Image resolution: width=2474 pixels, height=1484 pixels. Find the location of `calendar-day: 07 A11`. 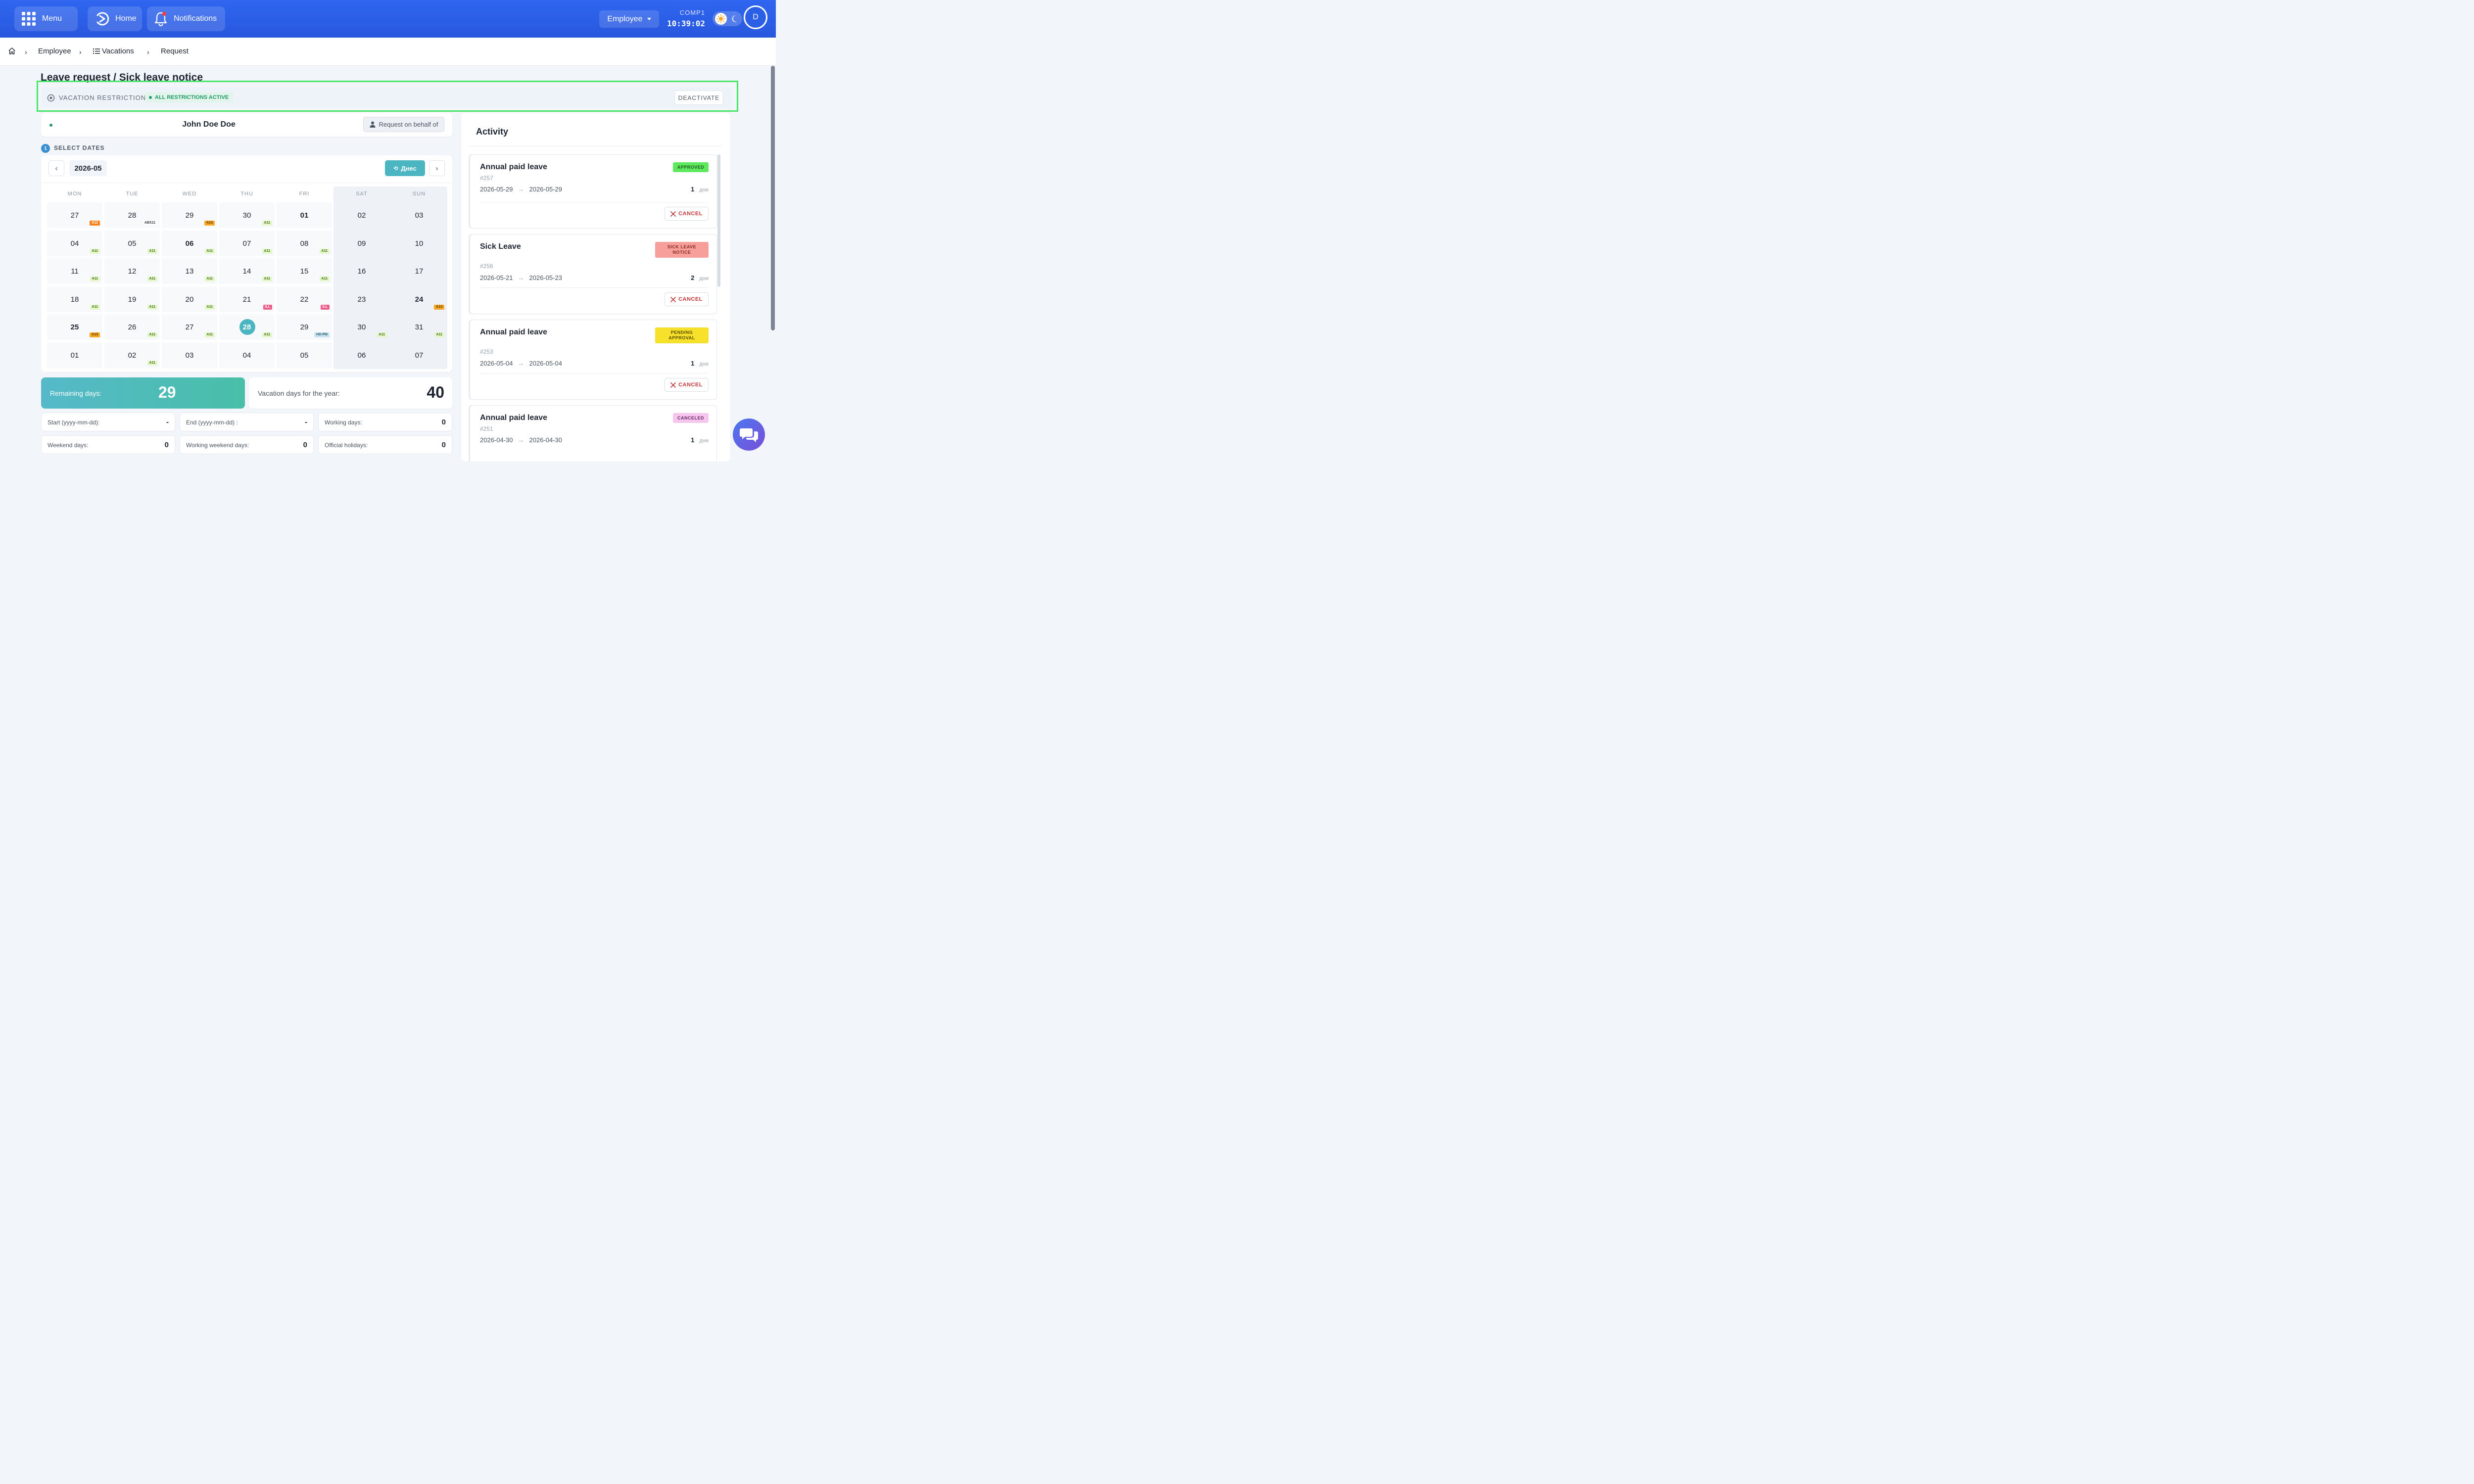

calendar-day: 07 A11 is located at coordinates (247, 243).